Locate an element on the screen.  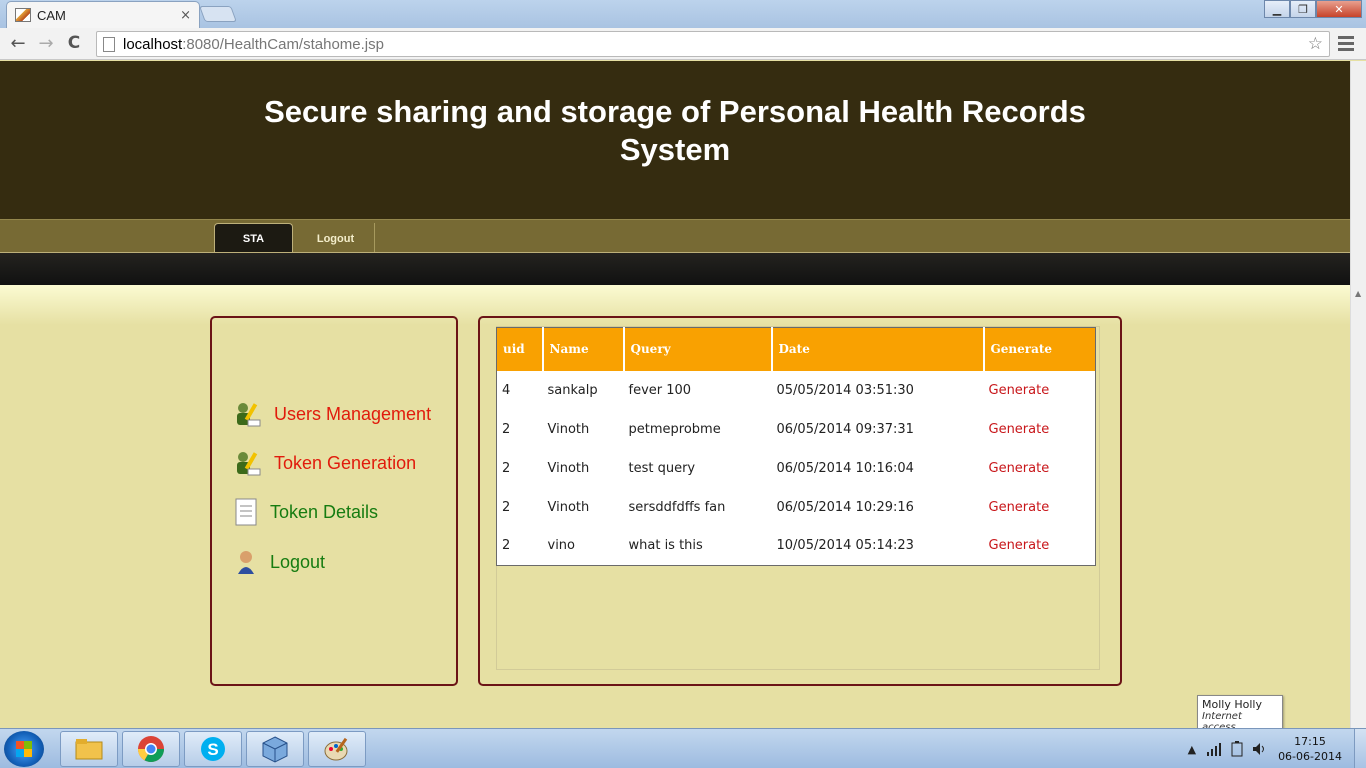
column-header: Query is located at coordinates (698, 349).